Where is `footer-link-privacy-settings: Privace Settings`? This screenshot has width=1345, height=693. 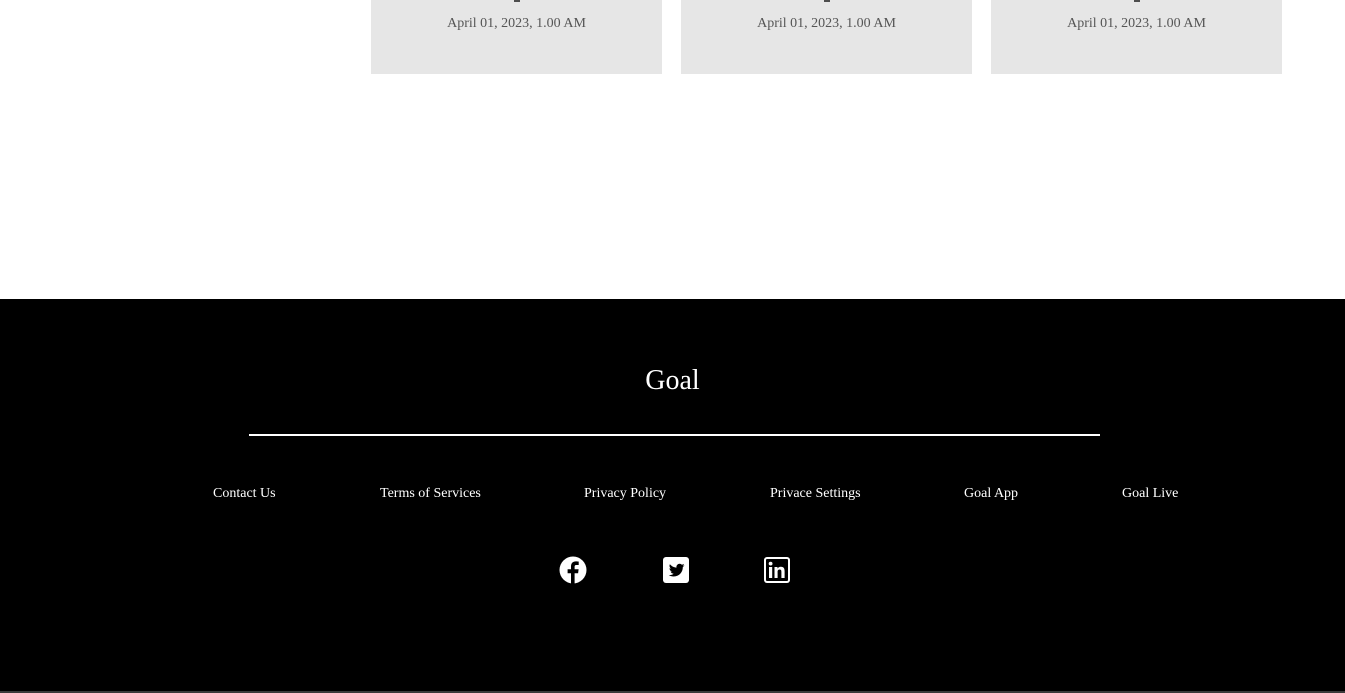 footer-link-privacy-settings: Privace Settings is located at coordinates (815, 494).